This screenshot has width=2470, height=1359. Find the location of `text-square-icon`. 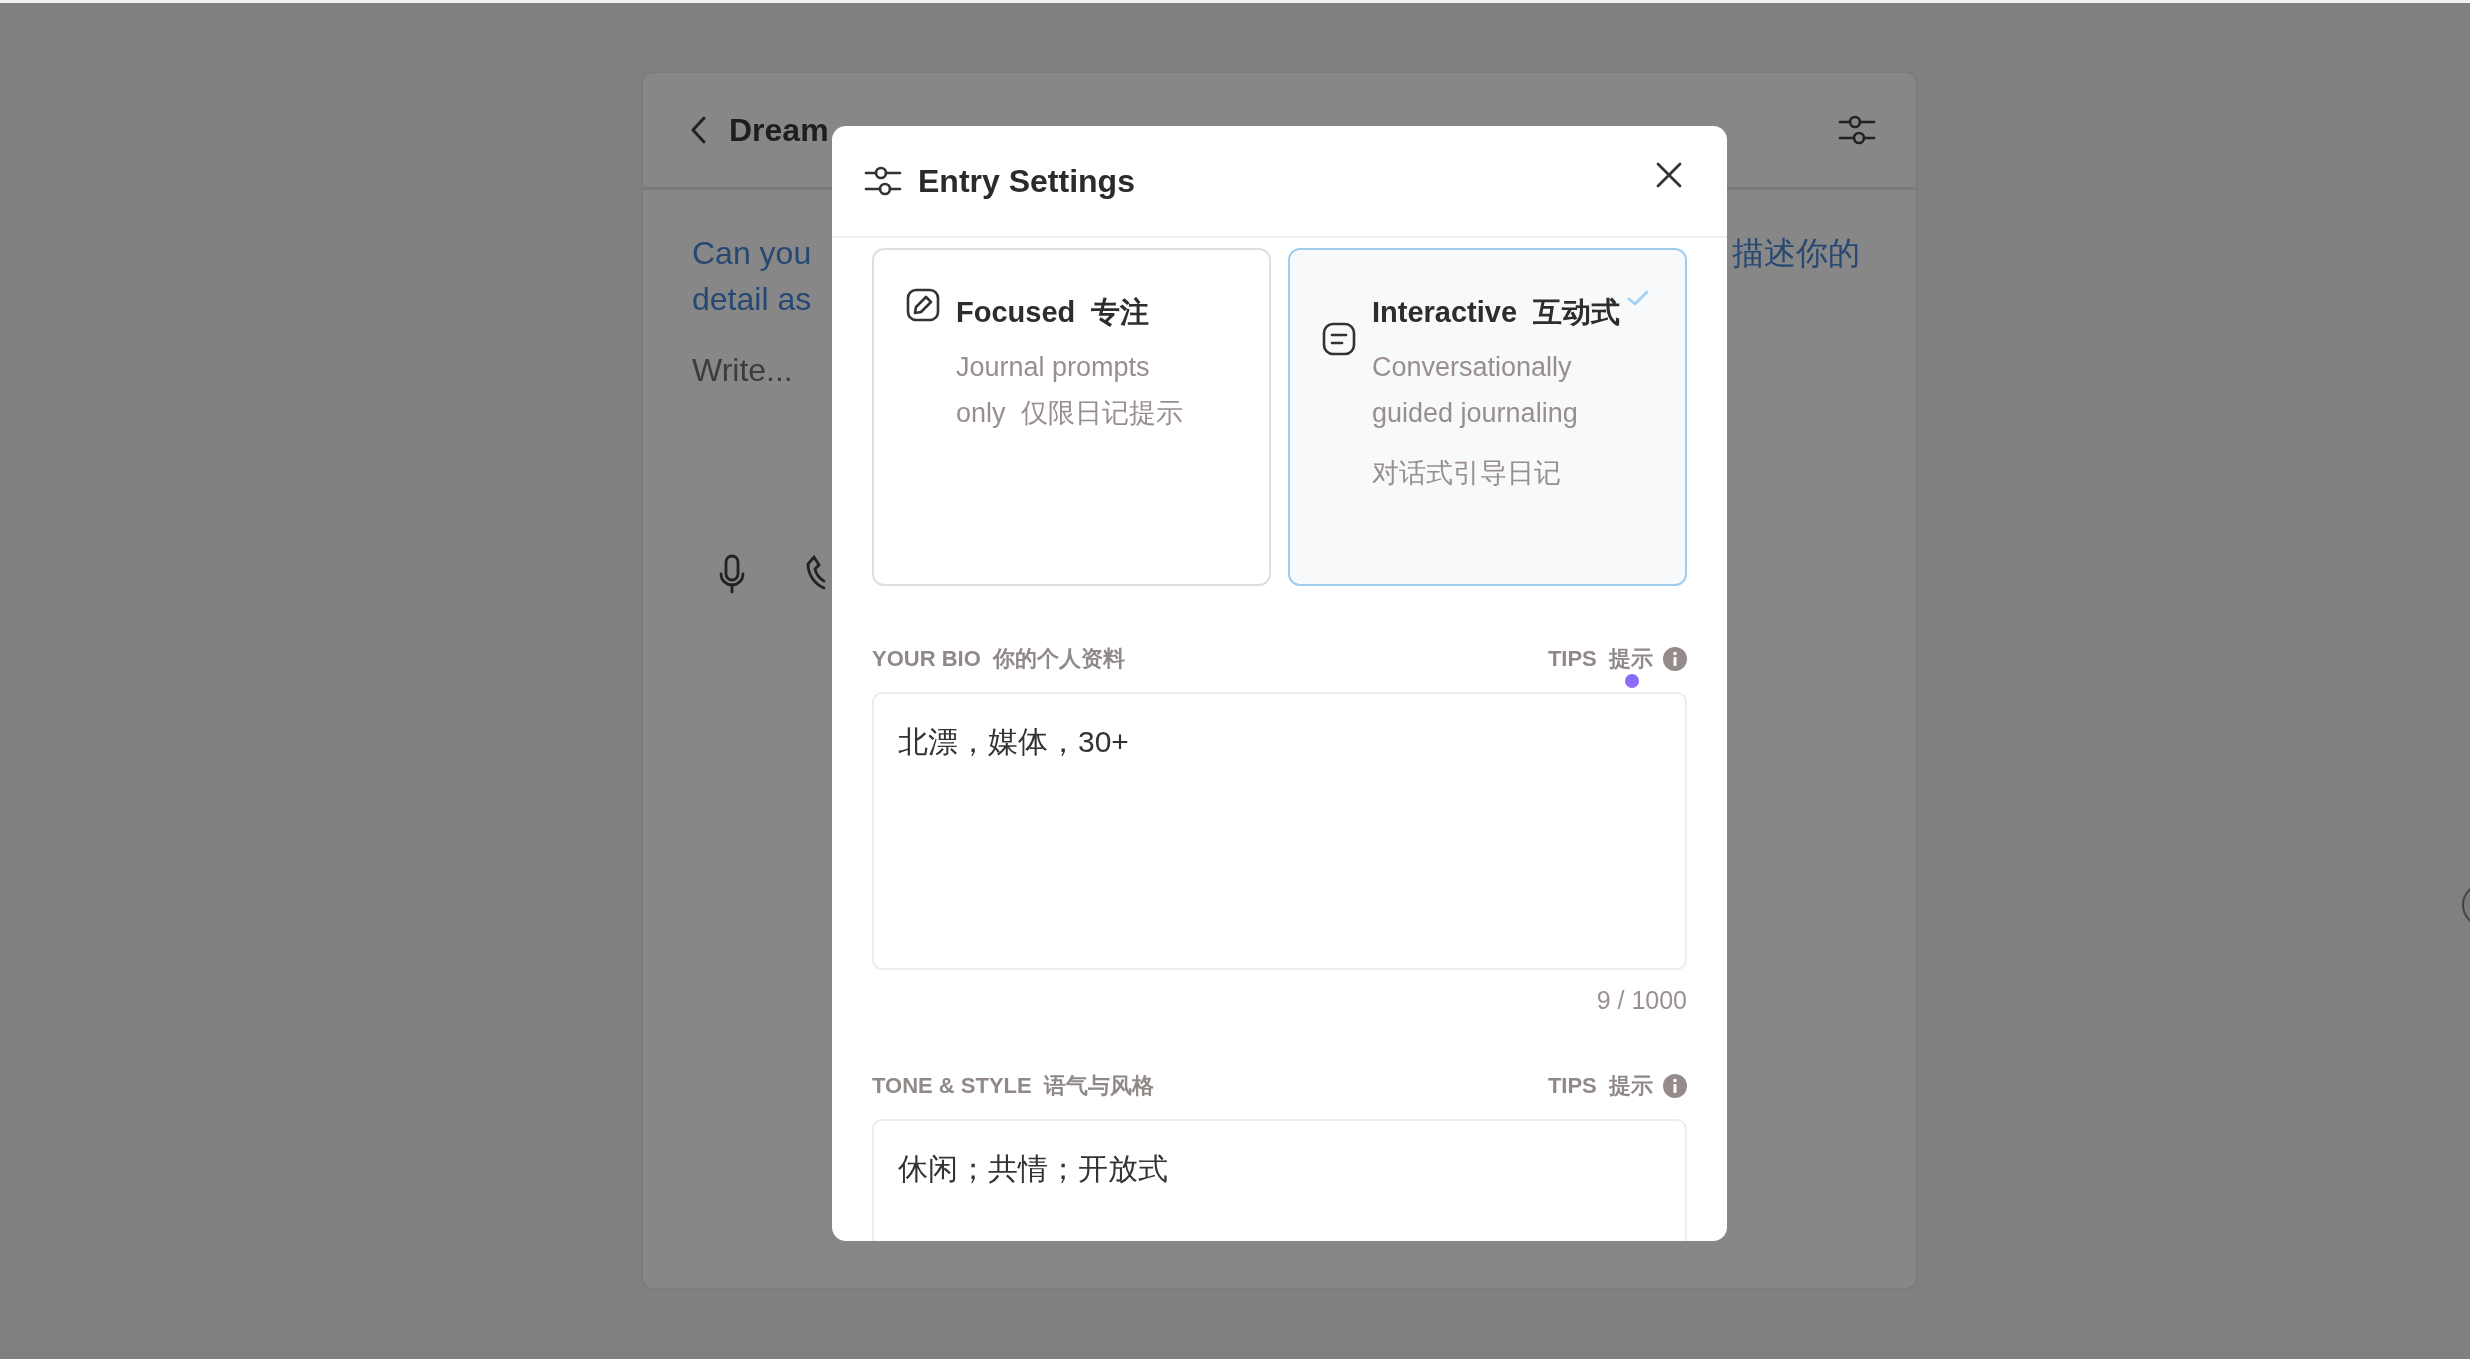

text-square-icon is located at coordinates (1339, 339).